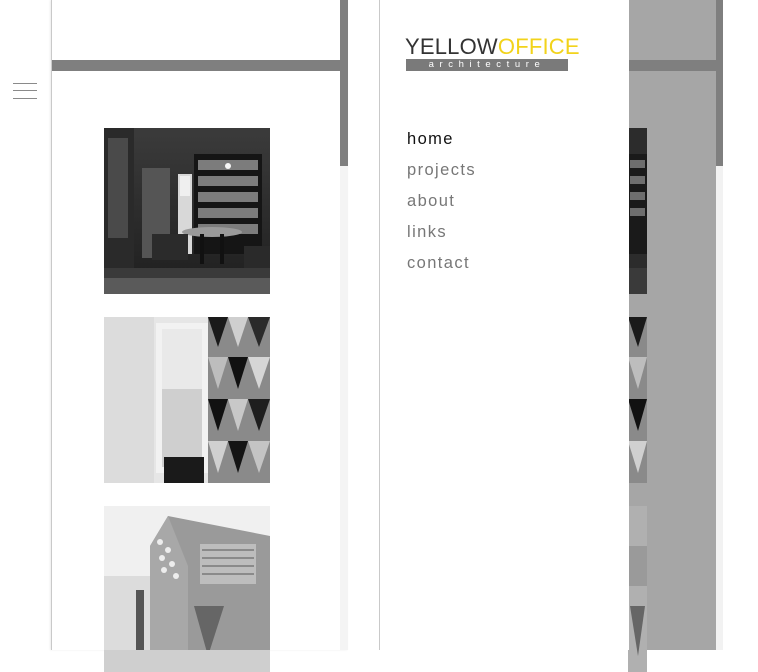 This screenshot has height=672, width=758. Describe the element at coordinates (25, 91) in the screenshot. I see `hamburger-menu-icon` at that location.